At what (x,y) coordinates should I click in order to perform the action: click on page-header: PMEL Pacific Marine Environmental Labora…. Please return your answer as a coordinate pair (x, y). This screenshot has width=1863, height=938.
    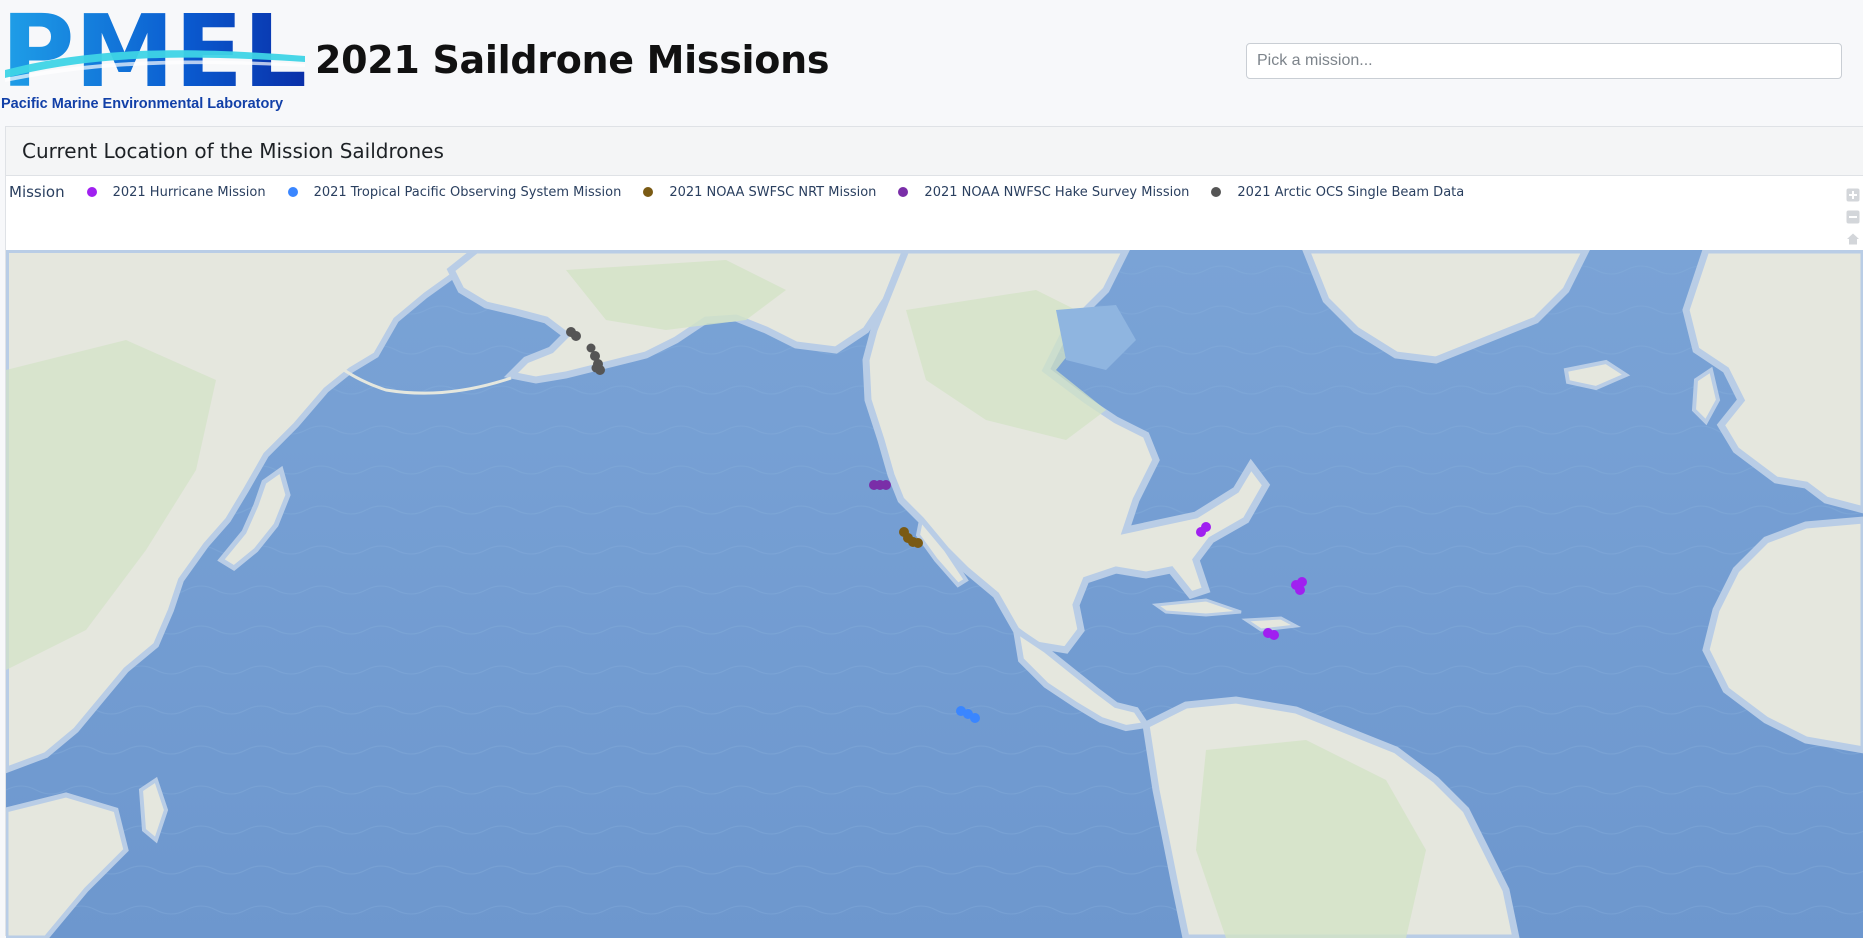
    Looking at the image, I should click on (931, 63).